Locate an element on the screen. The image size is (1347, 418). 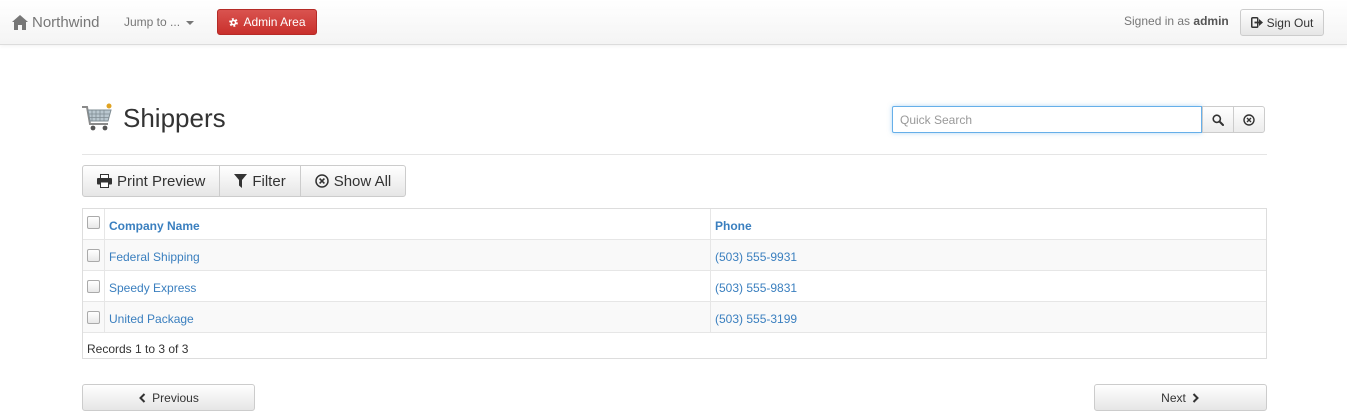
print-icon is located at coordinates (104, 181).